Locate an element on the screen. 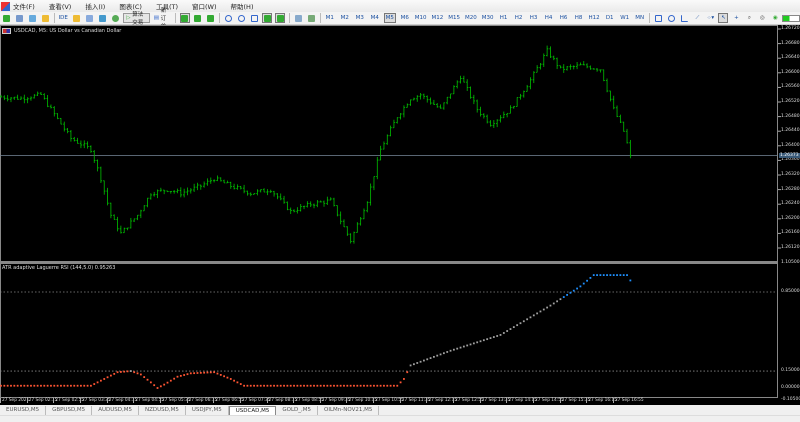  menu-file: 文件(F) is located at coordinates (24, 6).